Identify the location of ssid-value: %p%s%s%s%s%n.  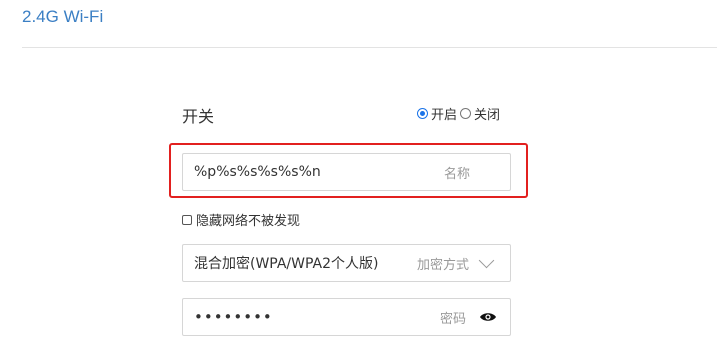
(313, 172).